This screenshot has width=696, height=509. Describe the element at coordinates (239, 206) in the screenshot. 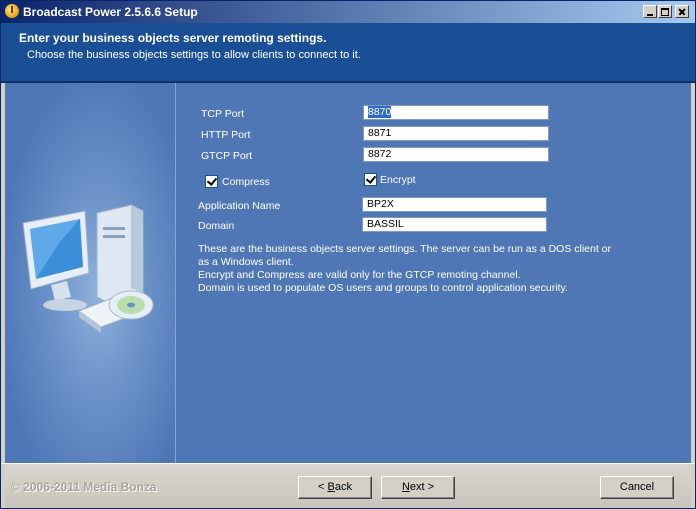

I see `application-name-label: Application Name` at that location.